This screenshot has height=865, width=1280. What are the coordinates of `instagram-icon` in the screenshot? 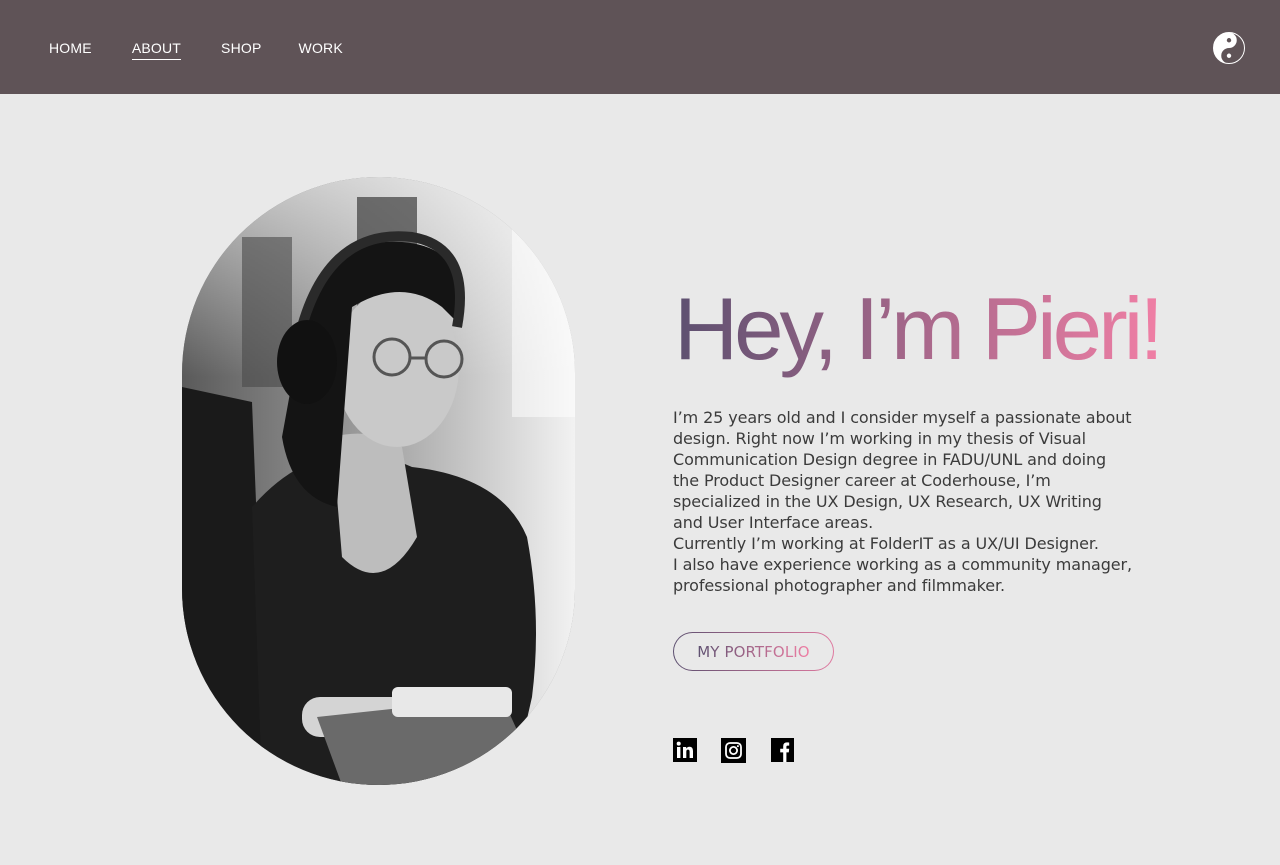 It's located at (733, 750).